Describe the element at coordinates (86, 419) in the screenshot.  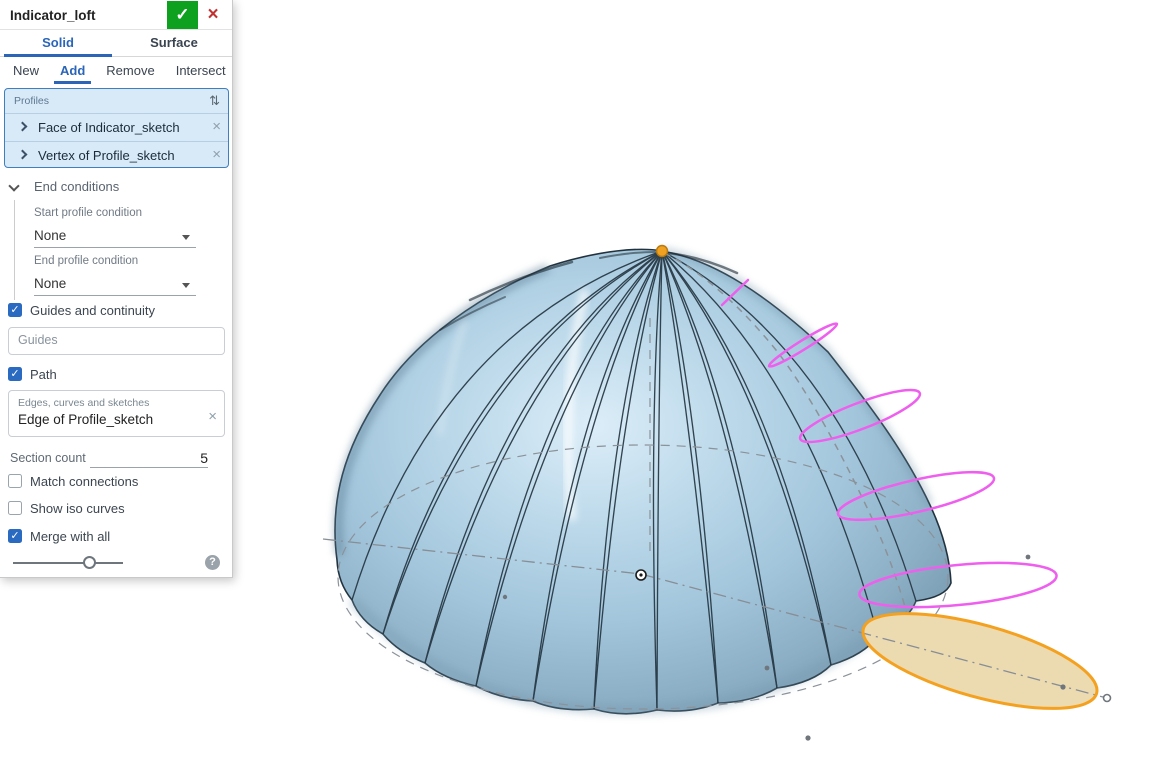
I see `path-selection-value: Edge of Profile_sketch` at that location.